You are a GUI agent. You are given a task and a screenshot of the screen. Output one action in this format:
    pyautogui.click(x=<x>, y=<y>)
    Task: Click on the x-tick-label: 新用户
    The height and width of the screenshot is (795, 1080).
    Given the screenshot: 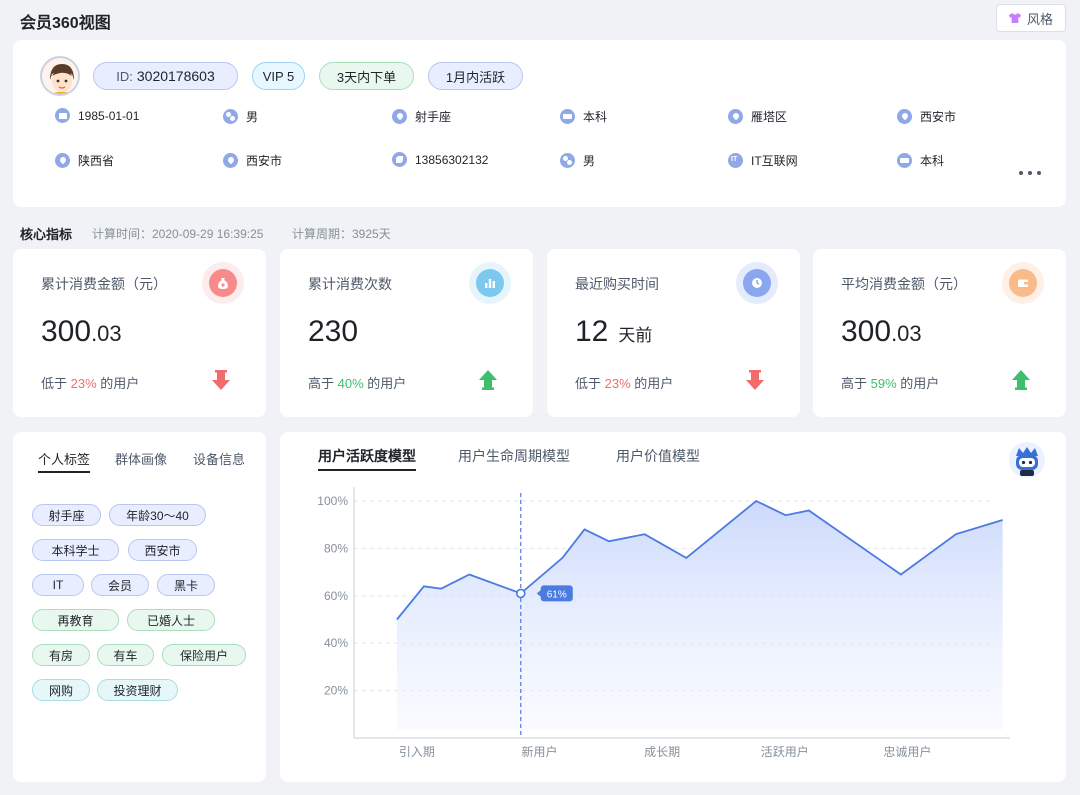 What is the action you would take?
    pyautogui.click(x=540, y=751)
    